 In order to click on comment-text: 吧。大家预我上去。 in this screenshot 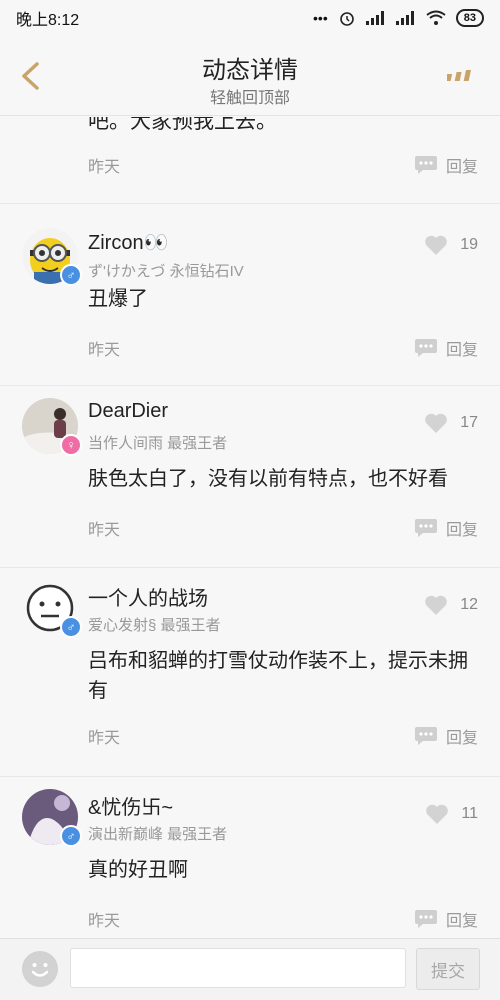, I will do `click(182, 125)`.